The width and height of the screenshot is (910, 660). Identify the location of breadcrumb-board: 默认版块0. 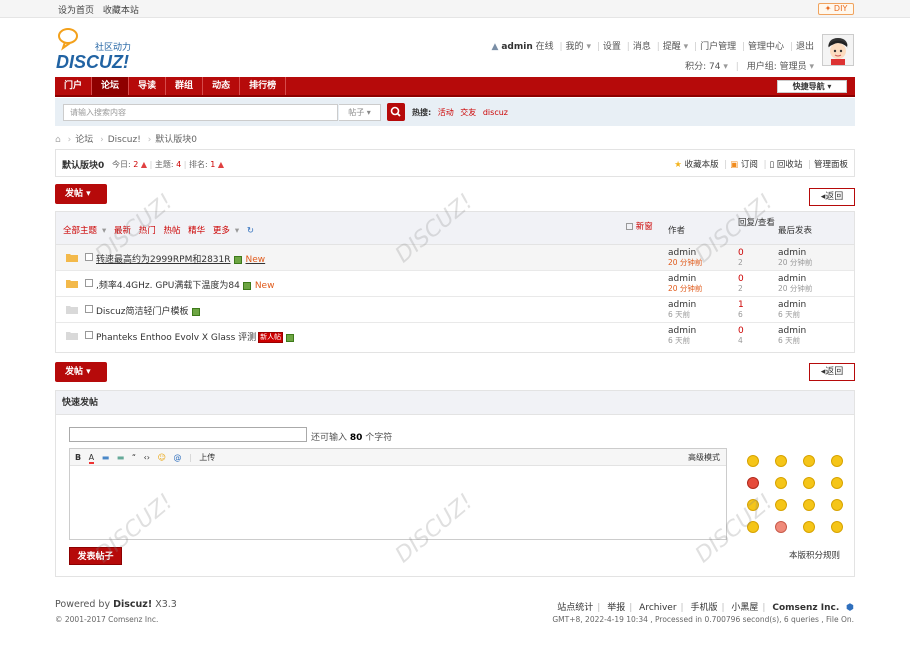
(176, 140).